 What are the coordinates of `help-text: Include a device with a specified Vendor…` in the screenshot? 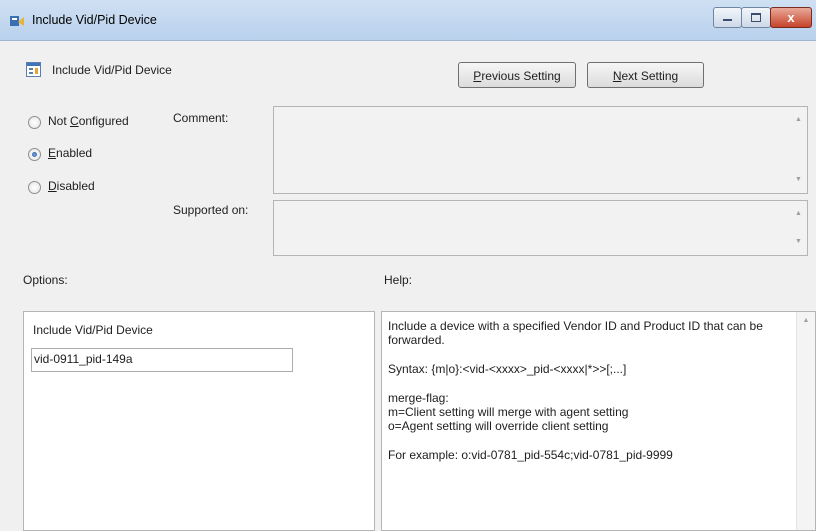 It's located at (588, 398).